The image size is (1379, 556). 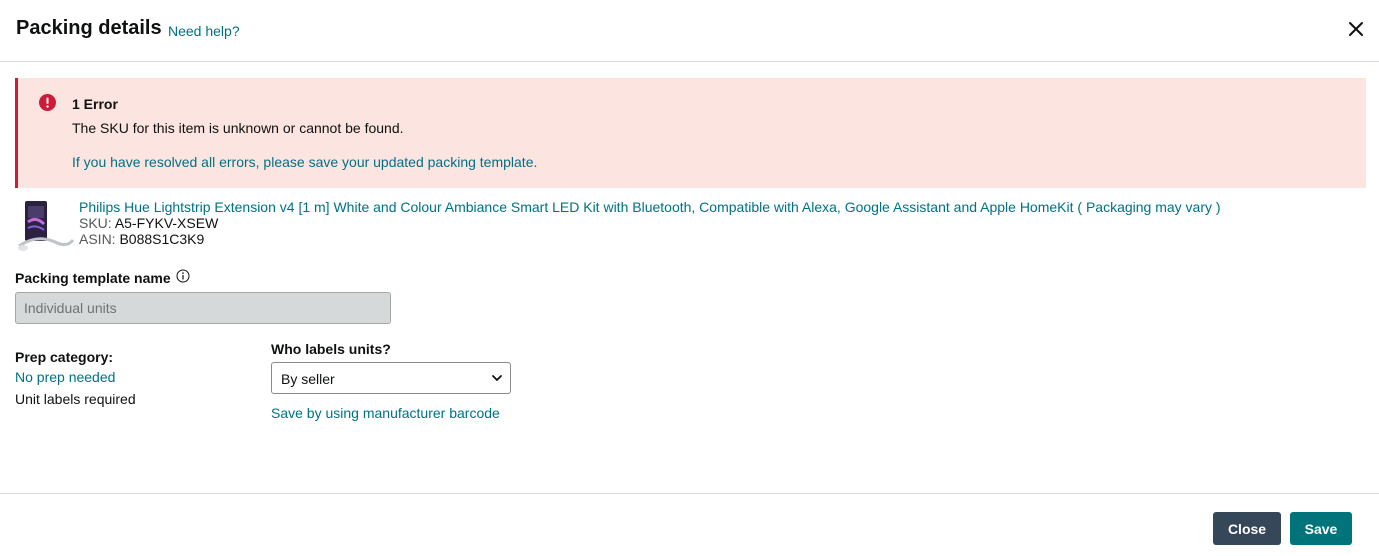 What do you see at coordinates (391, 378) in the screenshot?
I see `who-labels-select: By seller` at bounding box center [391, 378].